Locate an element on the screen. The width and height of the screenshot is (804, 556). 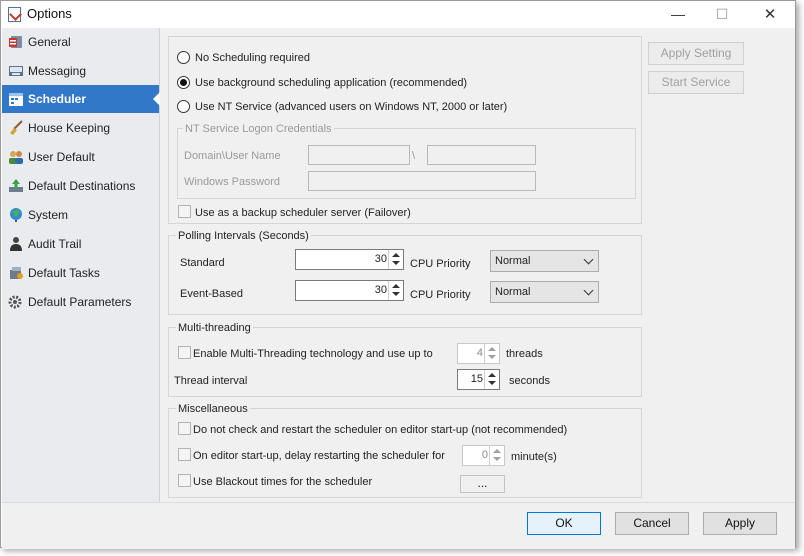
thread-interval-unit: seconds is located at coordinates (529, 381).